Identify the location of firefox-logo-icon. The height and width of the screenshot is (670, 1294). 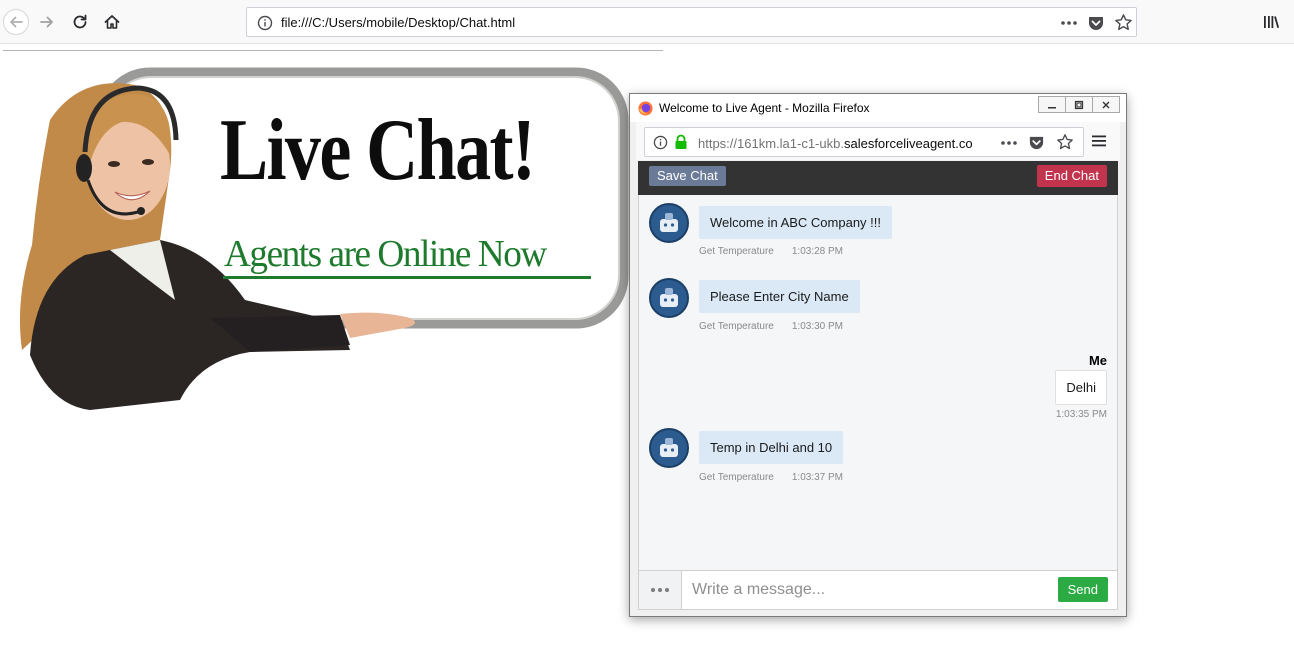
(645, 108).